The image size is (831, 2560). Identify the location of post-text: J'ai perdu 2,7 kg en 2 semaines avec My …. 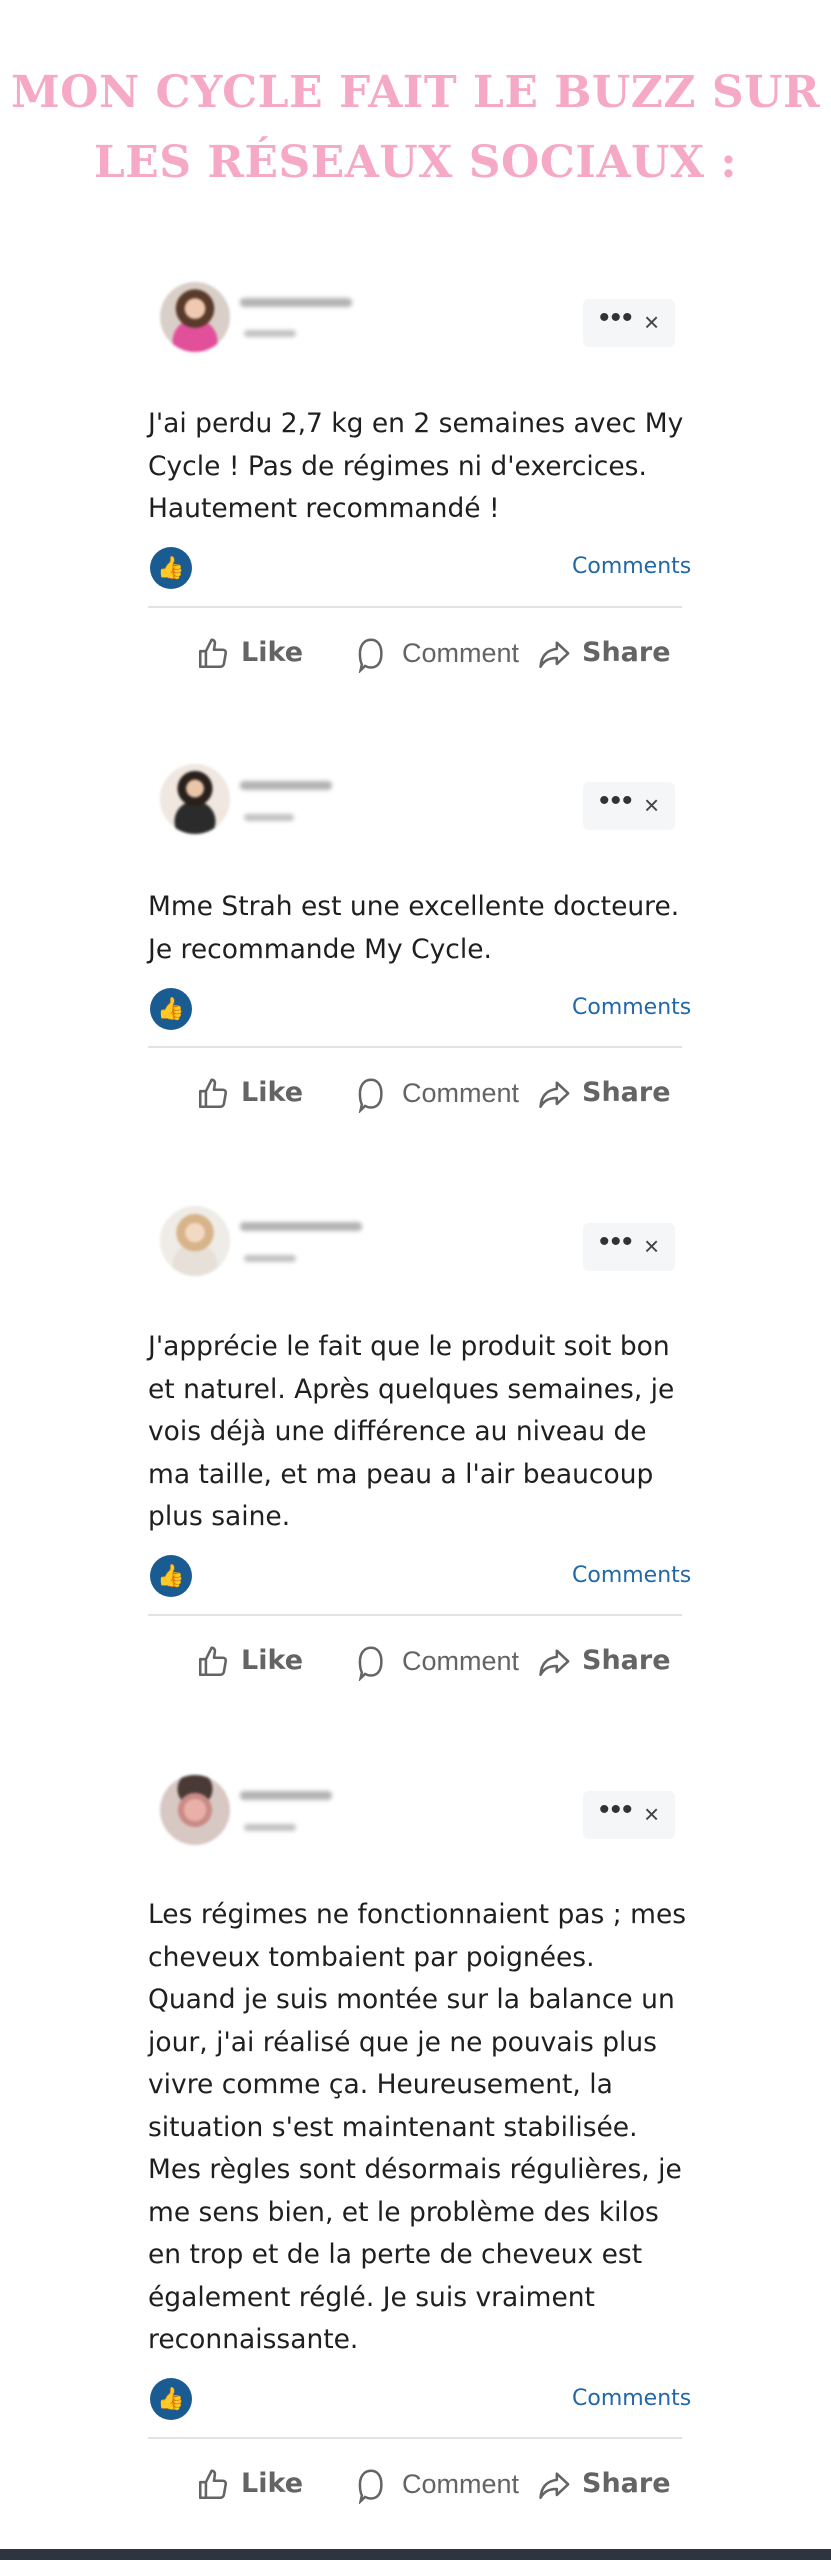
(416, 466).